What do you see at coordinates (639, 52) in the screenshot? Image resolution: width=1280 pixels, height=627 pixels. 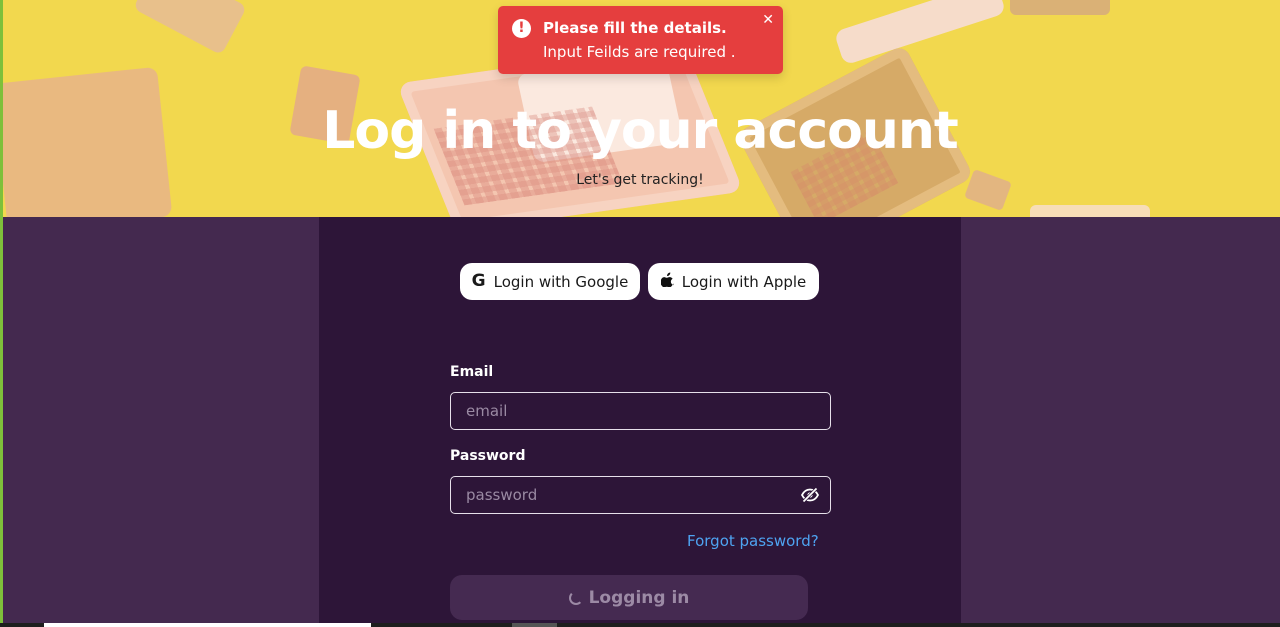 I see `toast-description: Input Feilds are required .` at bounding box center [639, 52].